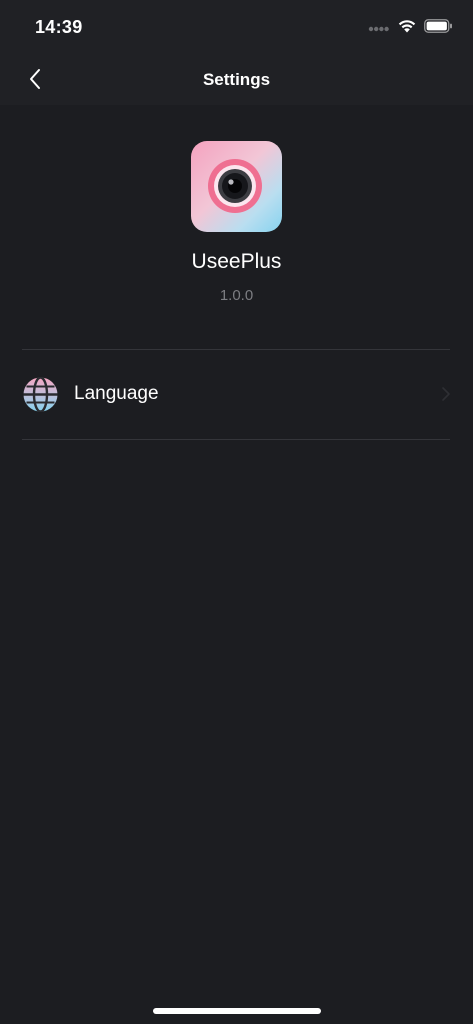  Describe the element at coordinates (236, 394) in the screenshot. I see `settings-row-language: Language` at that location.